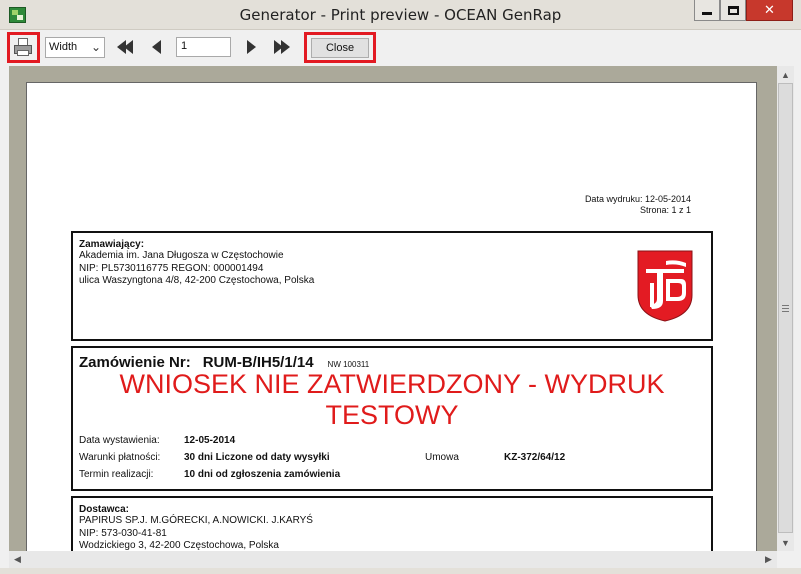 This screenshot has width=801, height=574. I want to click on close-icon: ✕, so click(769, 10).